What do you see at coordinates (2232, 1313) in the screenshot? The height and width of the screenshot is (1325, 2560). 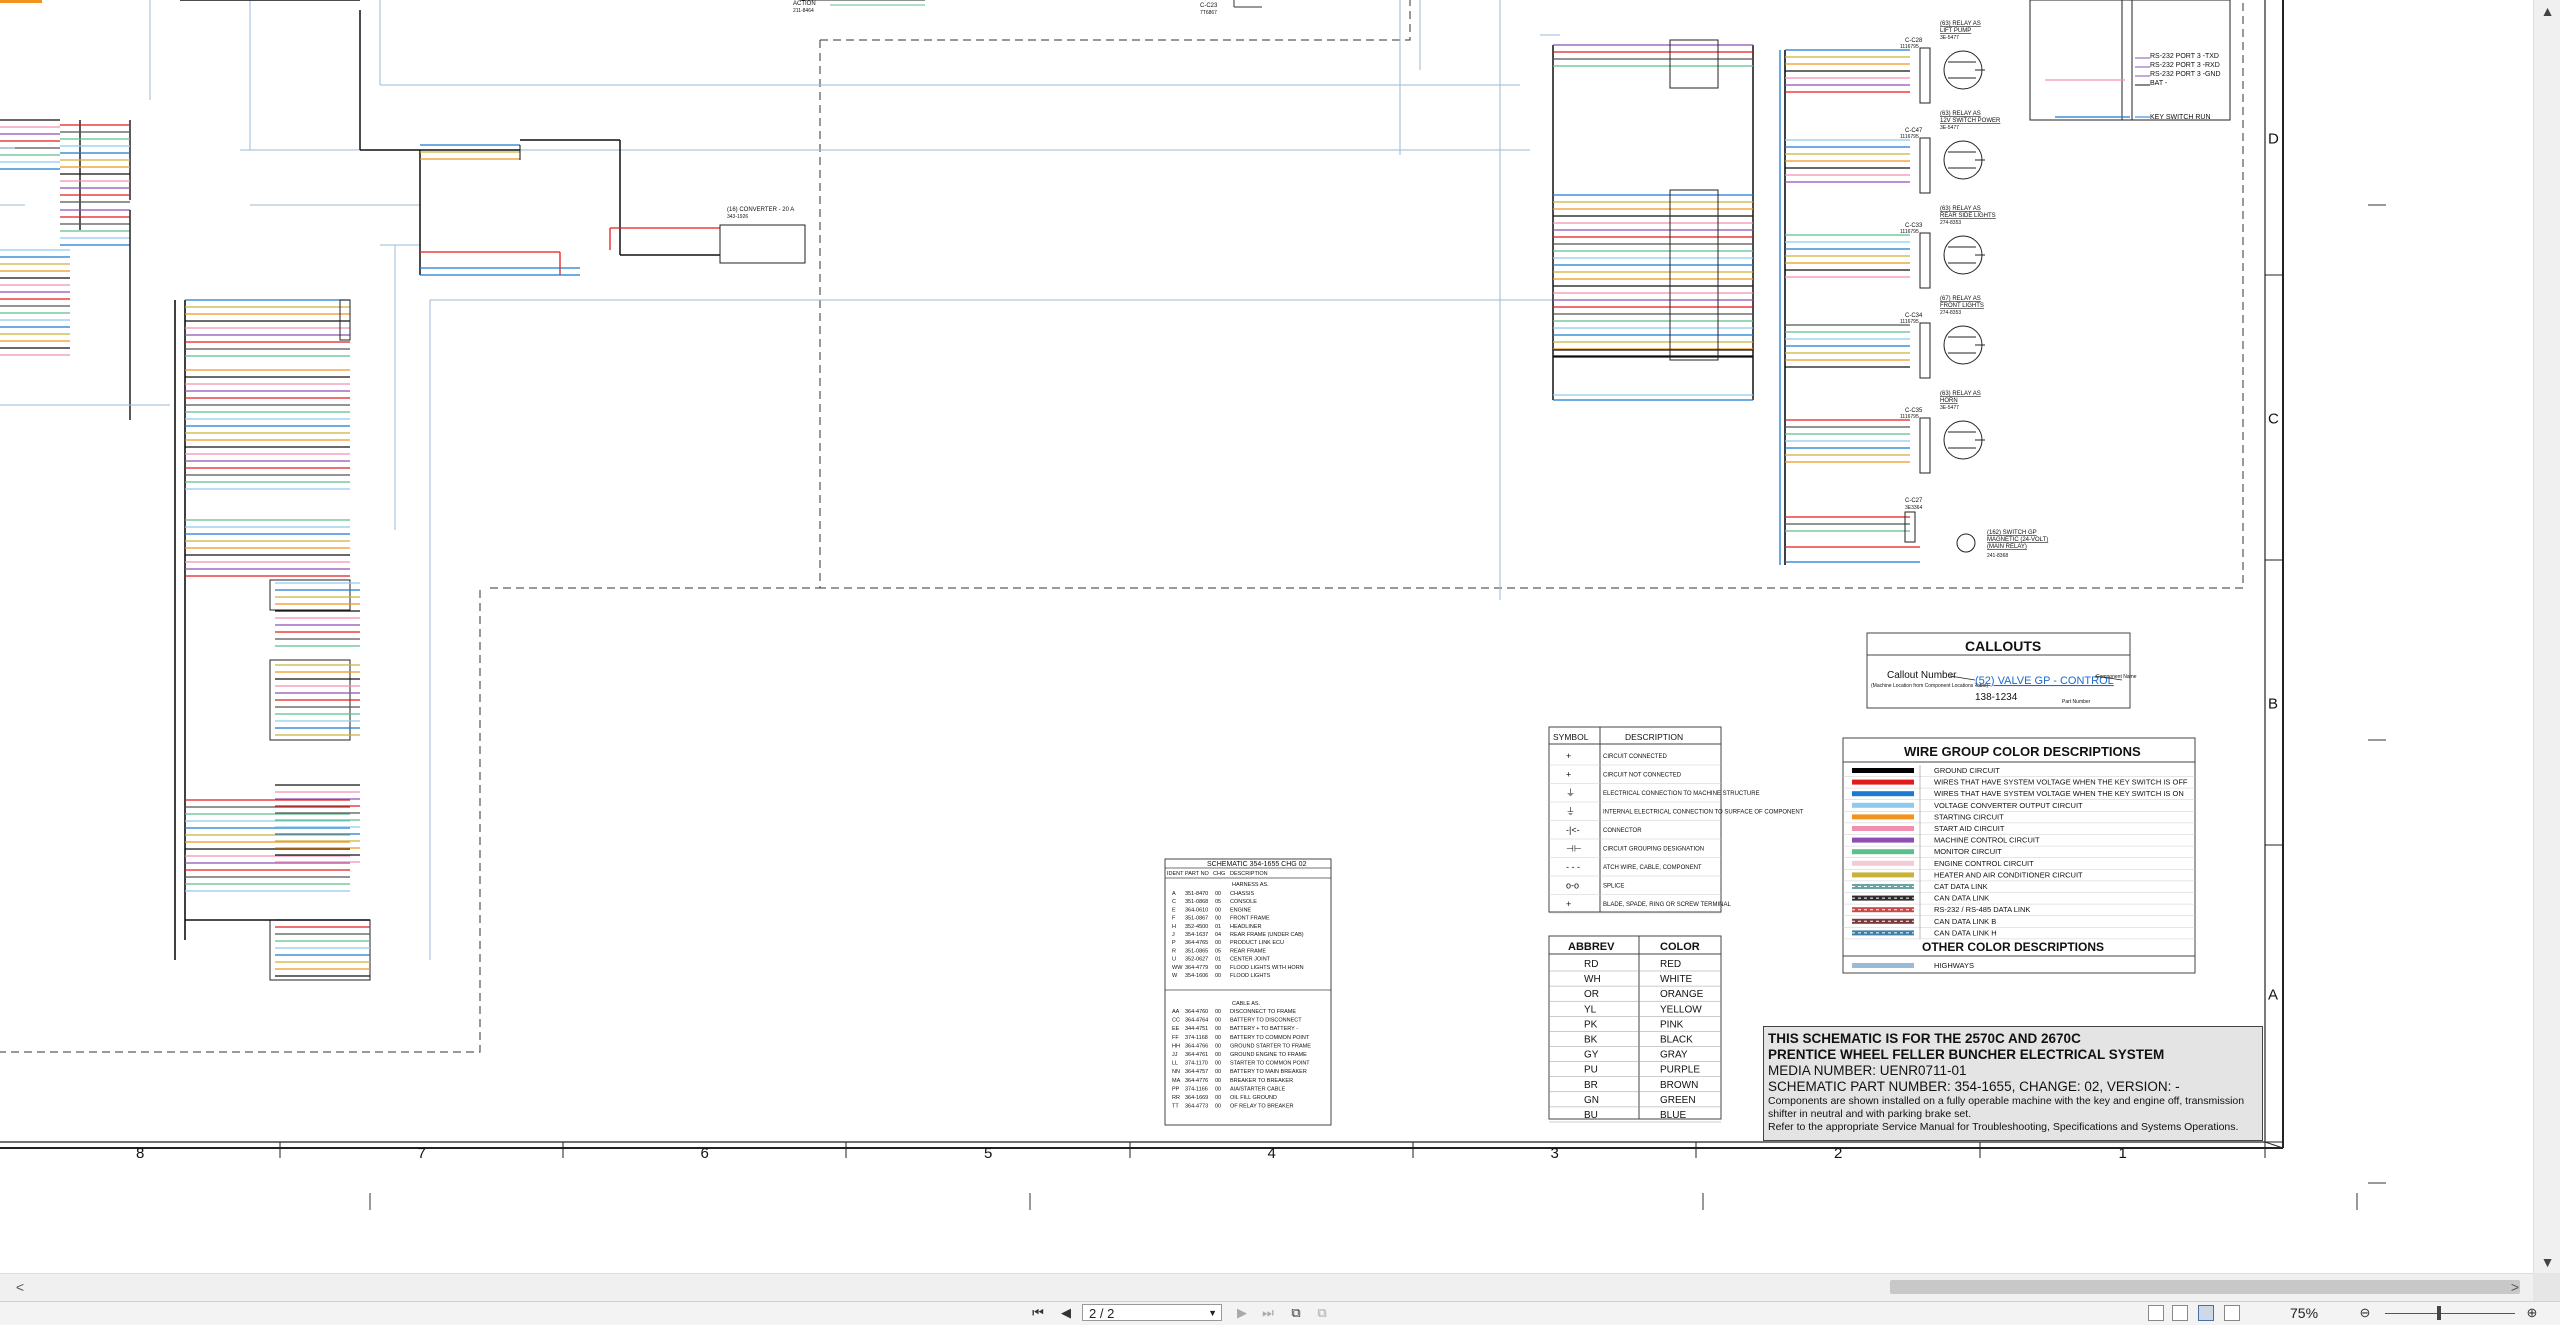 I see `two-page-continuous-view-icon` at bounding box center [2232, 1313].